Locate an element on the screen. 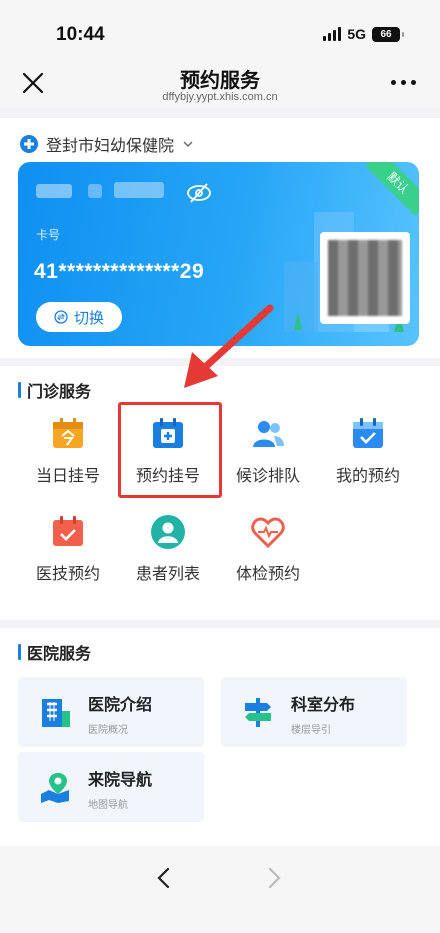 The height and width of the screenshot is (933, 440). hospital-selector: 登封市妇幼保健院 is located at coordinates (107, 144).